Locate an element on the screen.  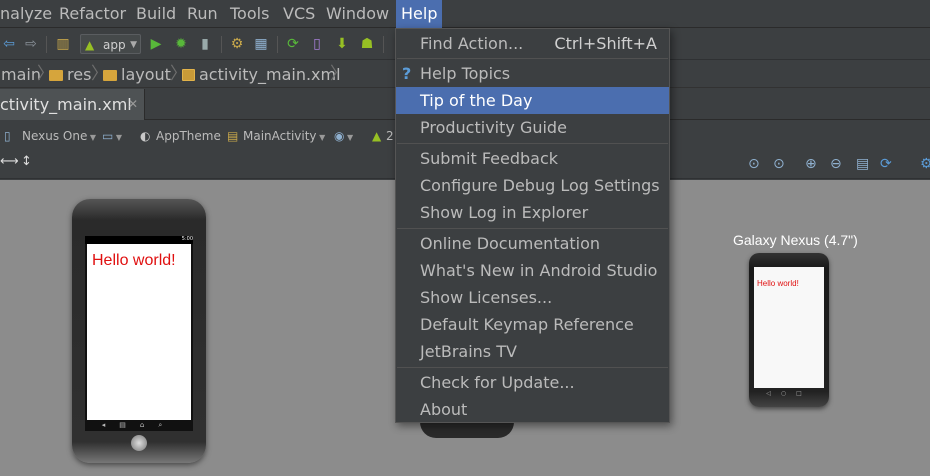
orientation-icon: ▭ ▼ is located at coordinates (112, 136).